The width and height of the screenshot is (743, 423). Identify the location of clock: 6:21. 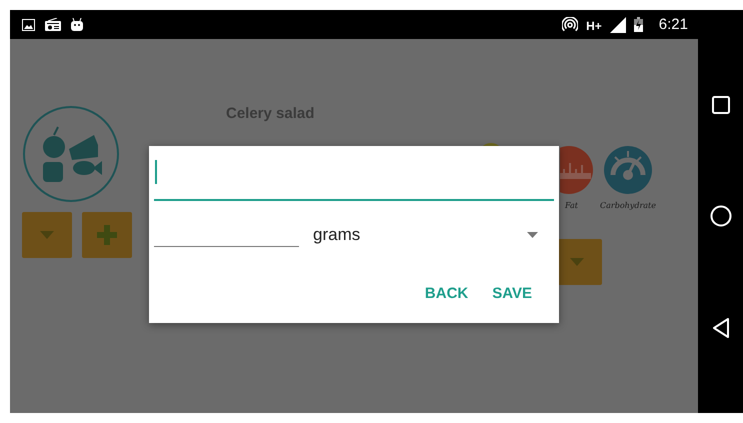
(673, 24).